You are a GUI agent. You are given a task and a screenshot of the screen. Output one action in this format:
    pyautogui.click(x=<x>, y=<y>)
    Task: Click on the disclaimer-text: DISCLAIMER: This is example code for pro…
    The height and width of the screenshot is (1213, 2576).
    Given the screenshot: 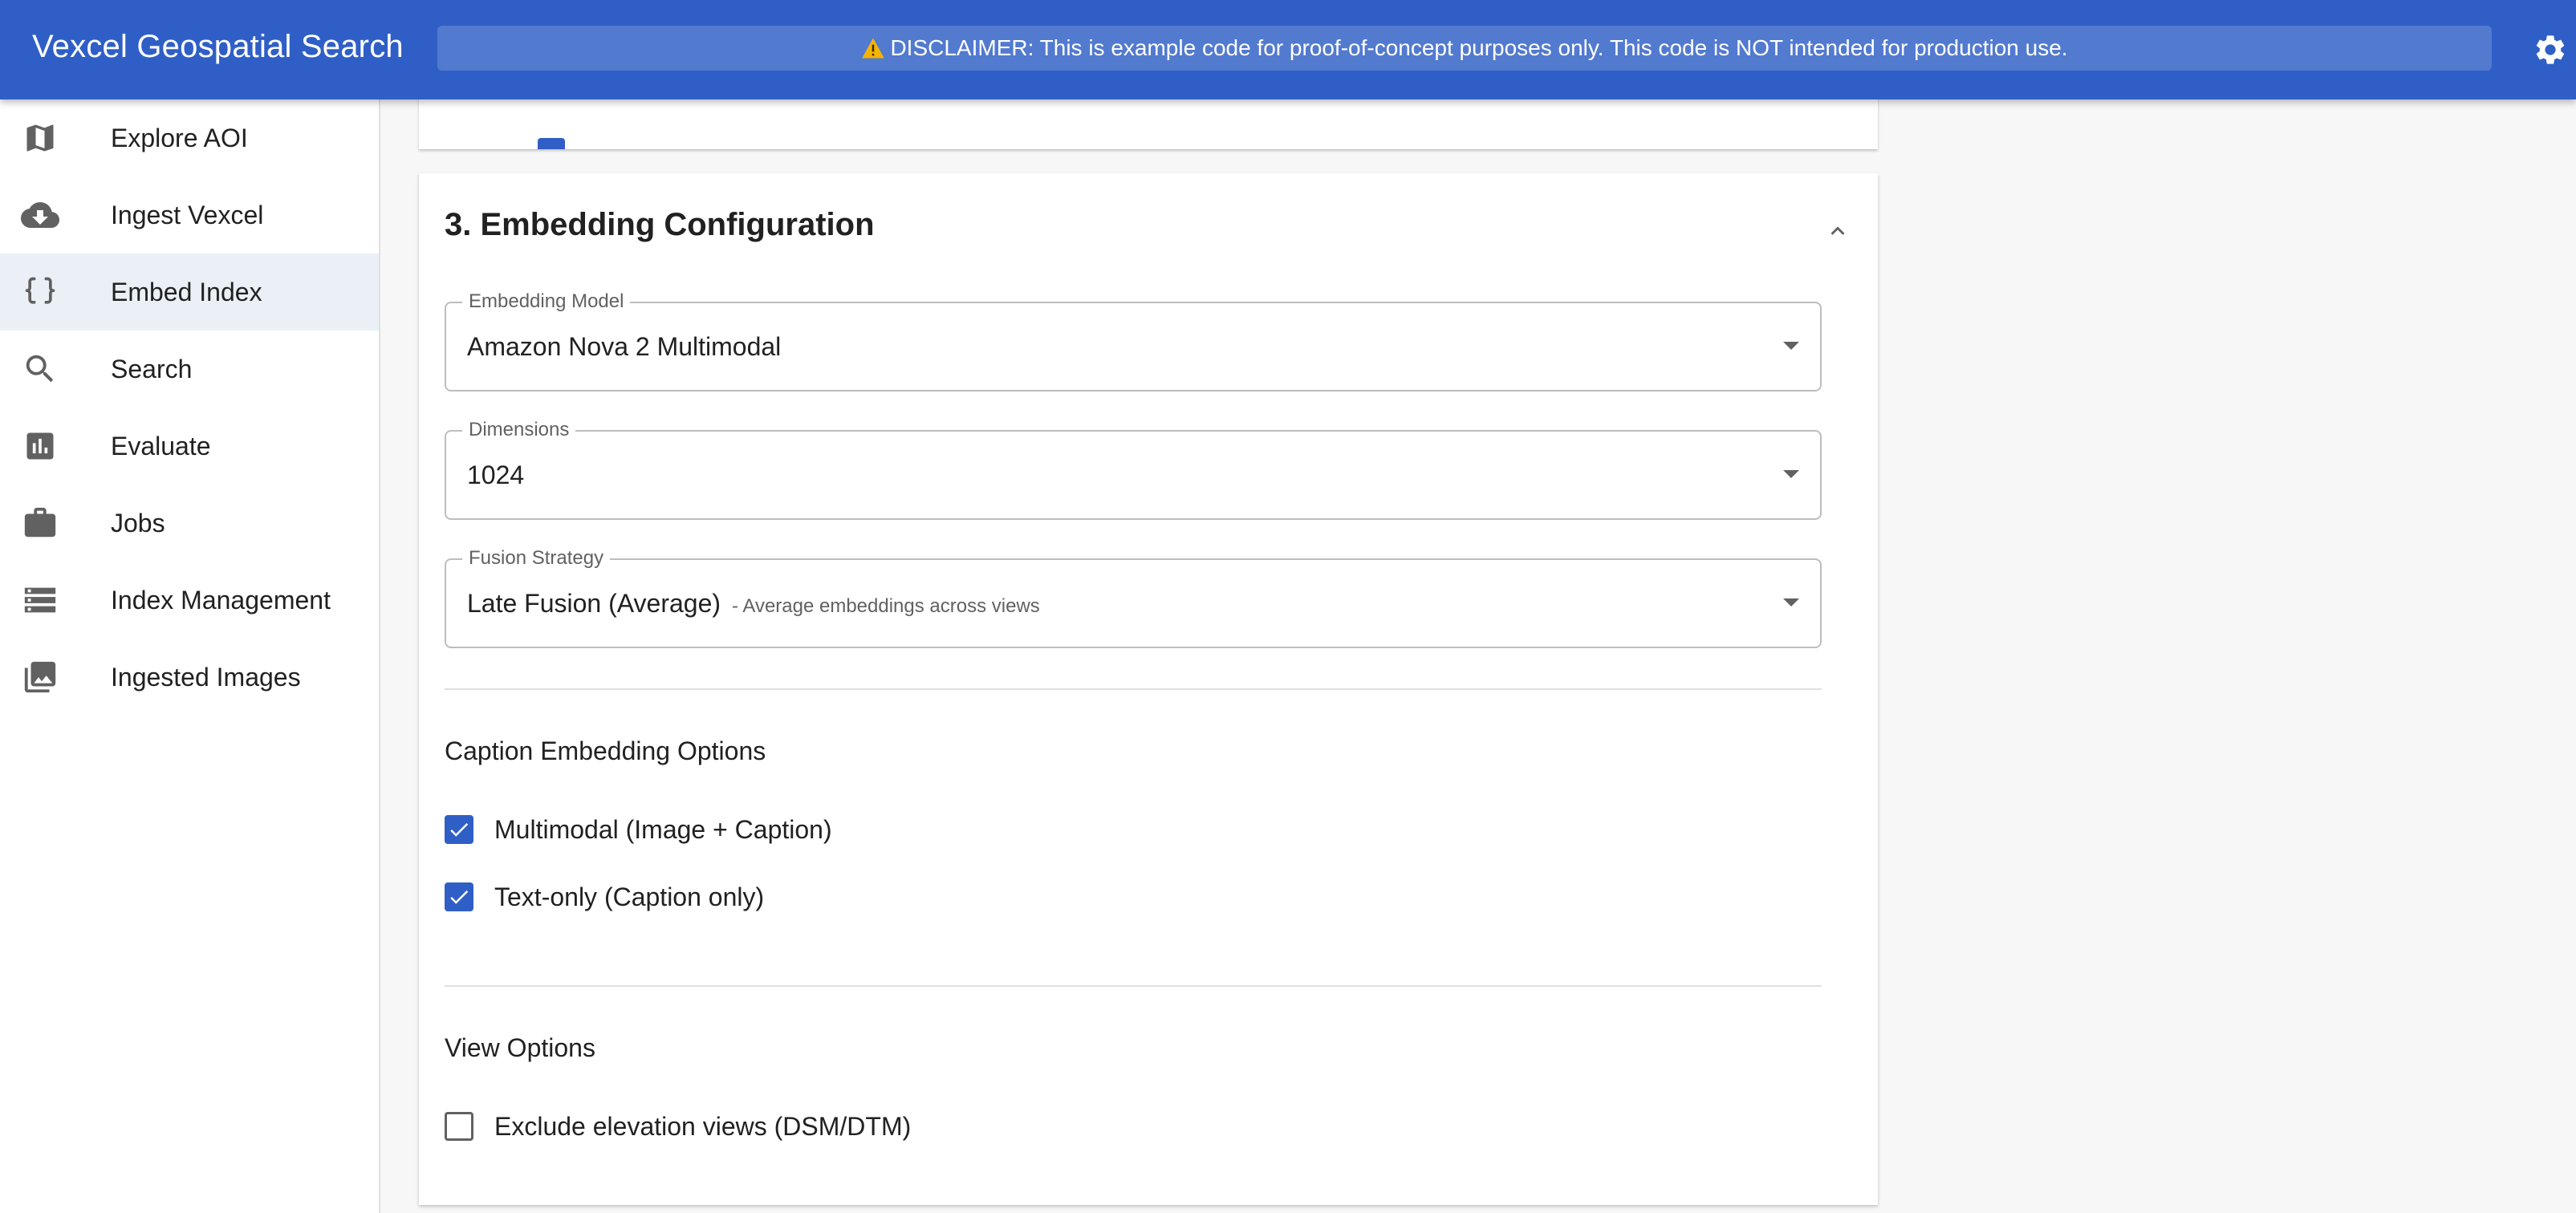 What is the action you would take?
    pyautogui.click(x=1479, y=47)
    